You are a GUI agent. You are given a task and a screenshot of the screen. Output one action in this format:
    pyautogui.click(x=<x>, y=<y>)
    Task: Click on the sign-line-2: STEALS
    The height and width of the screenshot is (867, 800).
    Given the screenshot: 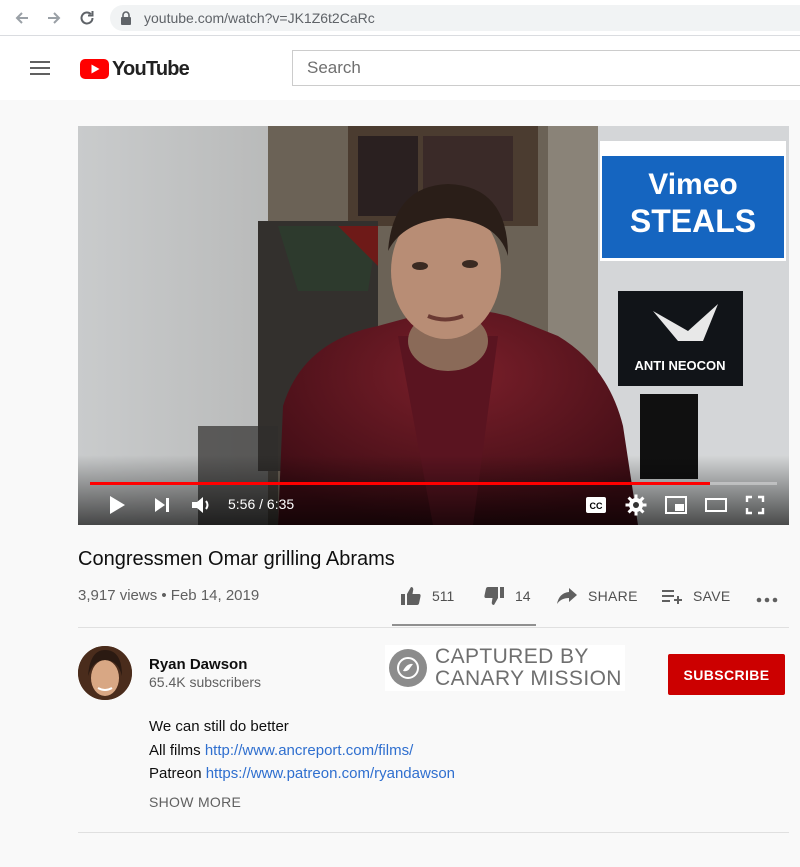 What is the action you would take?
    pyautogui.click(x=693, y=221)
    